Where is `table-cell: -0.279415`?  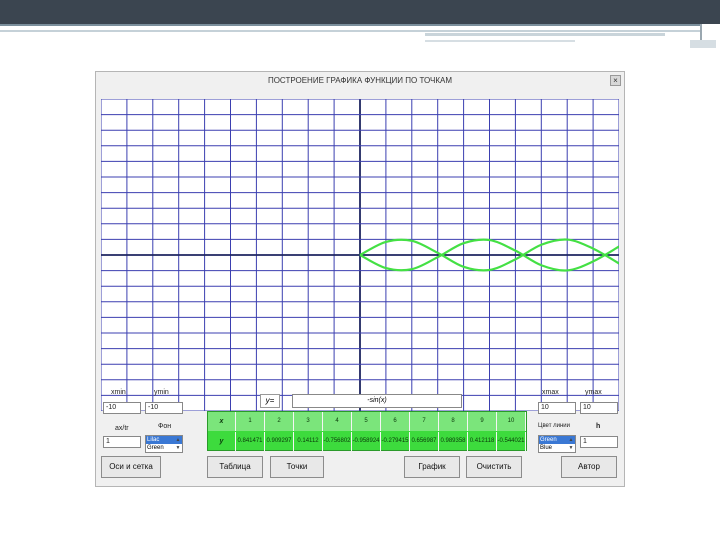 table-cell: -0.279415 is located at coordinates (395, 441).